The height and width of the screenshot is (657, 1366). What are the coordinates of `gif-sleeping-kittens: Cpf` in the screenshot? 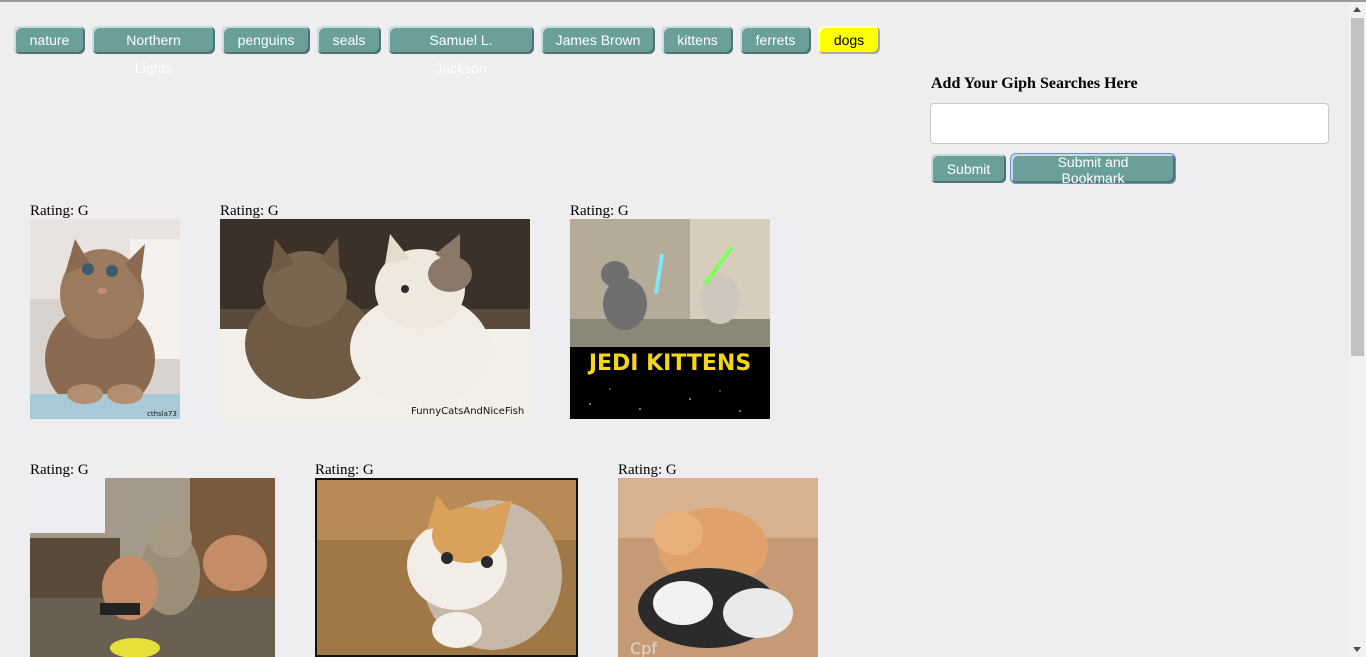 It's located at (718, 567).